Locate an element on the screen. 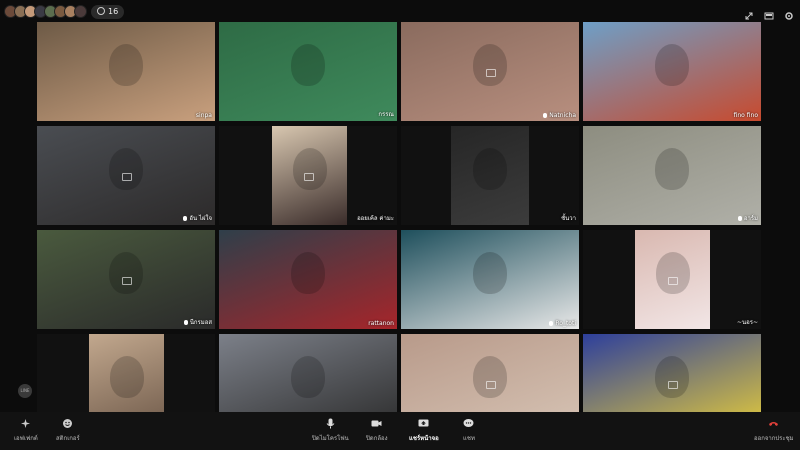  effects-button: เอฟเฟกต์ is located at coordinates (26, 430).